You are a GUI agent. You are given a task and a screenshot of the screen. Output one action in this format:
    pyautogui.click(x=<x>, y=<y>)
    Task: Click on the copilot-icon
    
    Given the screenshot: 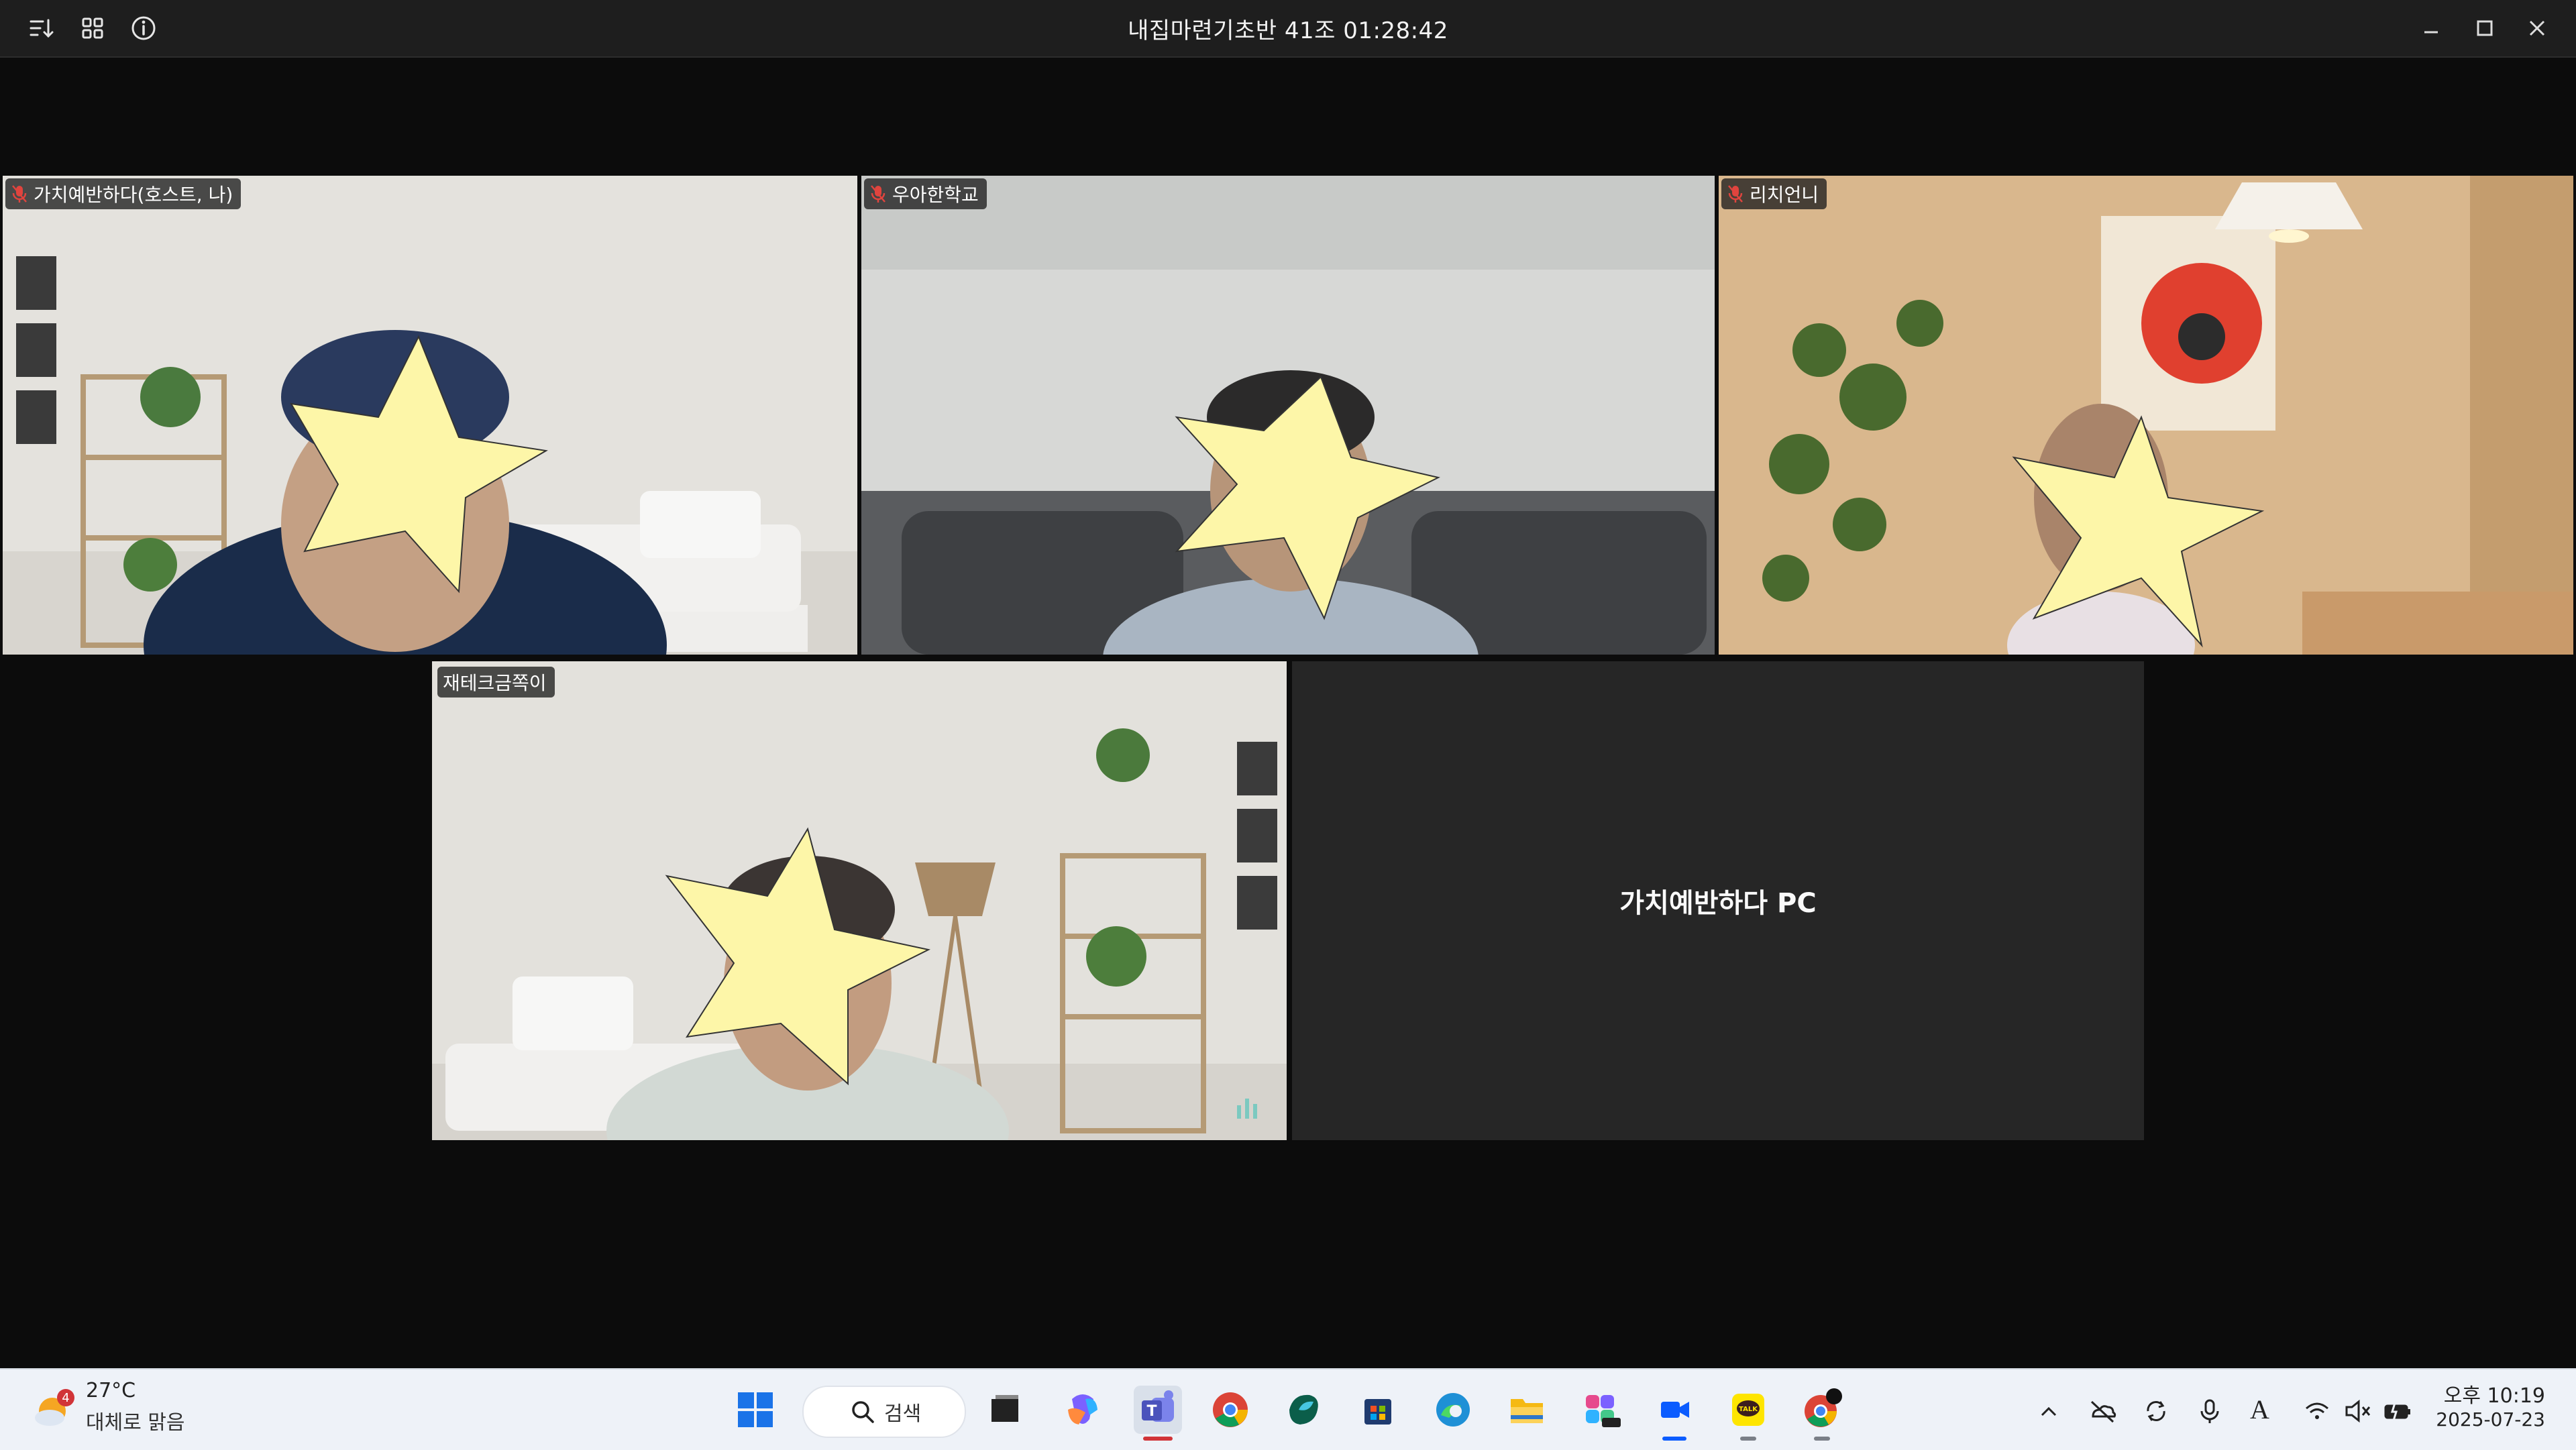 What is the action you would take?
    pyautogui.click(x=1082, y=1409)
    